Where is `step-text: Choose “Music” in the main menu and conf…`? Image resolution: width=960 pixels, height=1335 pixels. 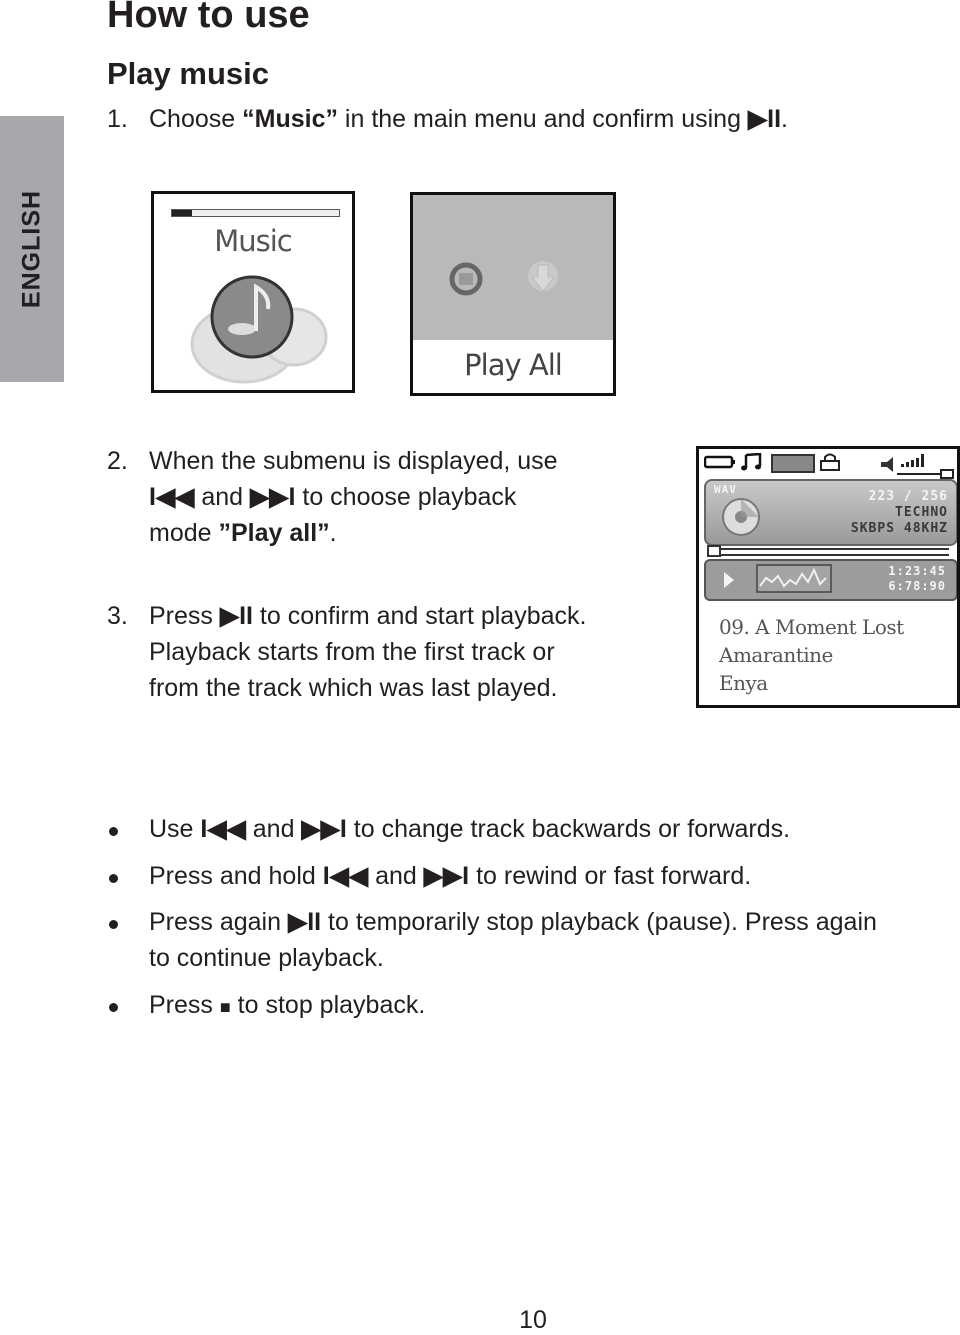
step-text: Choose “Music” in the main menu and conf… is located at coordinates (468, 119).